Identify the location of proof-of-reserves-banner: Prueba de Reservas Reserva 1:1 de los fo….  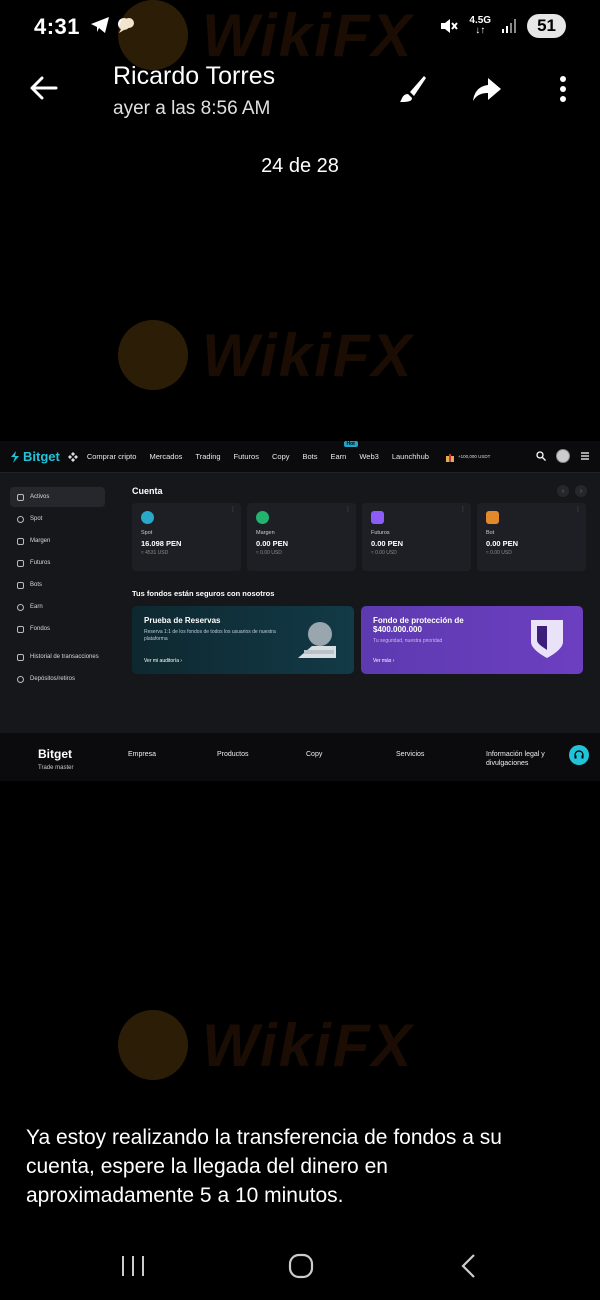
(243, 640).